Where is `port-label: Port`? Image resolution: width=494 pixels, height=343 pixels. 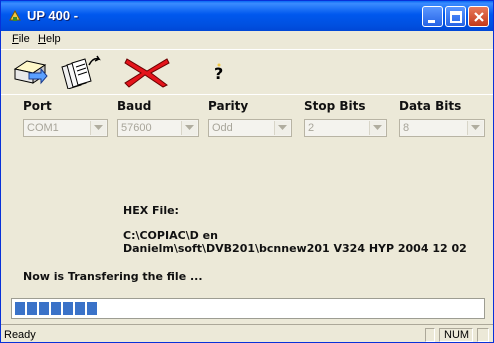
port-label: Port is located at coordinates (37, 106).